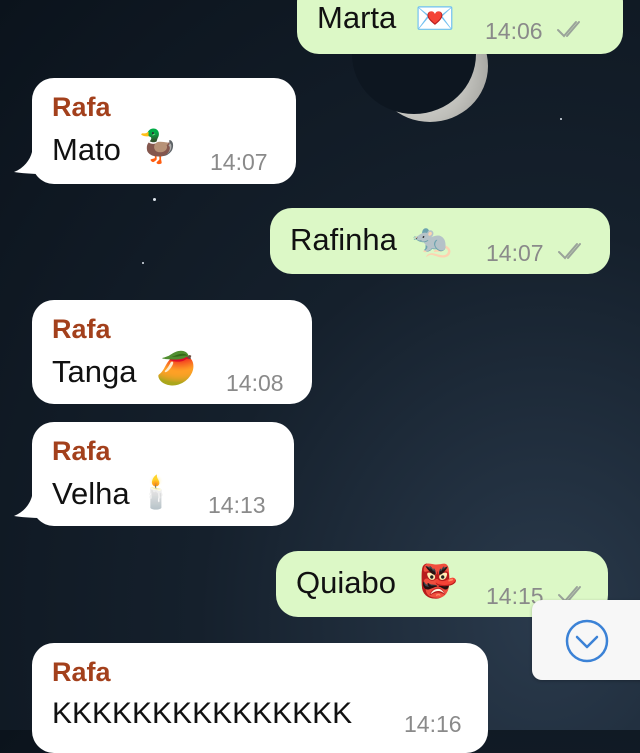 The width and height of the screenshot is (640, 753). What do you see at coordinates (176, 368) in the screenshot?
I see `mango-icon: 🥭` at bounding box center [176, 368].